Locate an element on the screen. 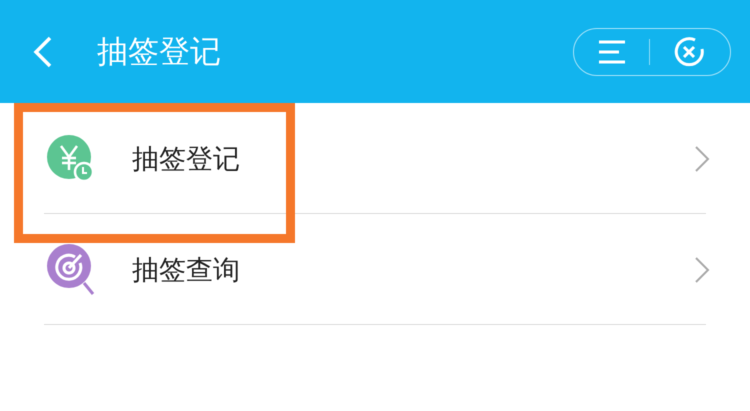 The width and height of the screenshot is (750, 411). close-icon is located at coordinates (688, 52).